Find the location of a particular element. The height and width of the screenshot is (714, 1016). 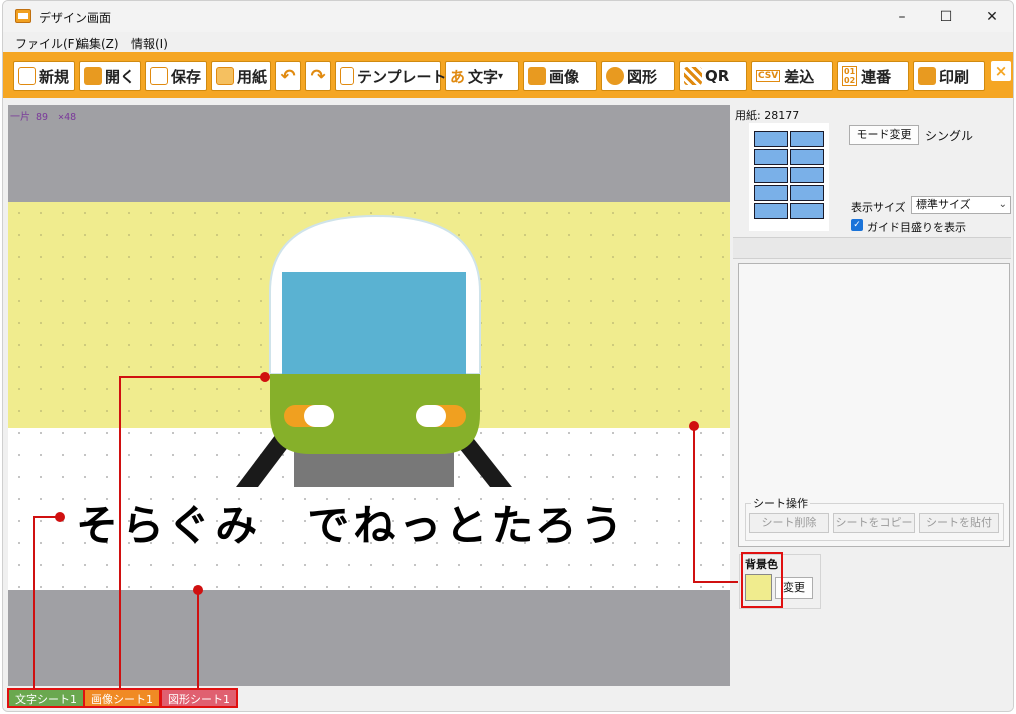

size-readout: 一片 89 ×48 is located at coordinates (43, 117).